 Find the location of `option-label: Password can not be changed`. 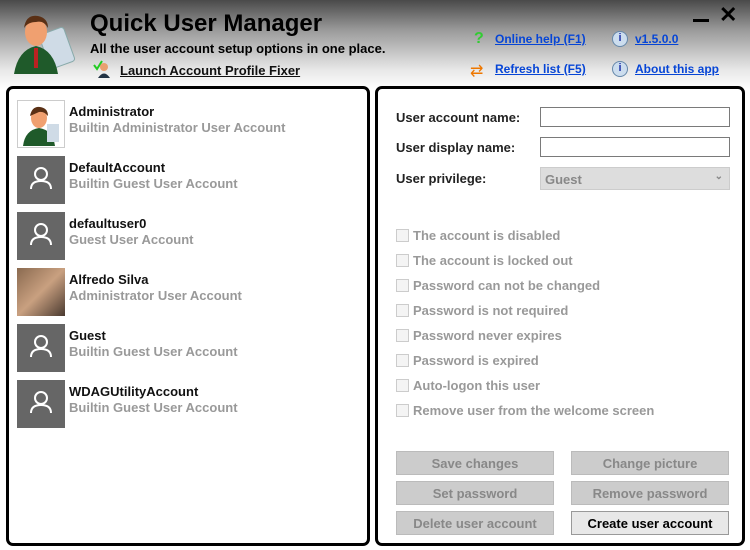

option-label: Password can not be changed is located at coordinates (507, 285).